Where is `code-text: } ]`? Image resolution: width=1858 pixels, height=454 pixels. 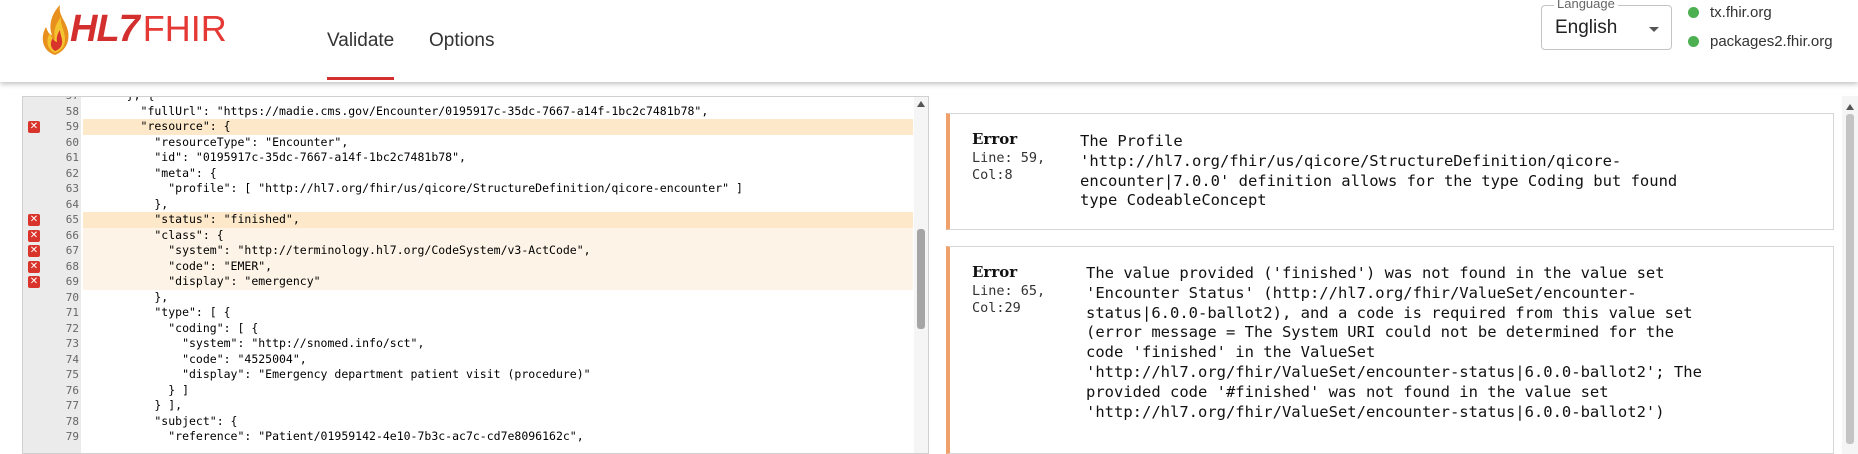
code-text: } ] is located at coordinates (144, 391).